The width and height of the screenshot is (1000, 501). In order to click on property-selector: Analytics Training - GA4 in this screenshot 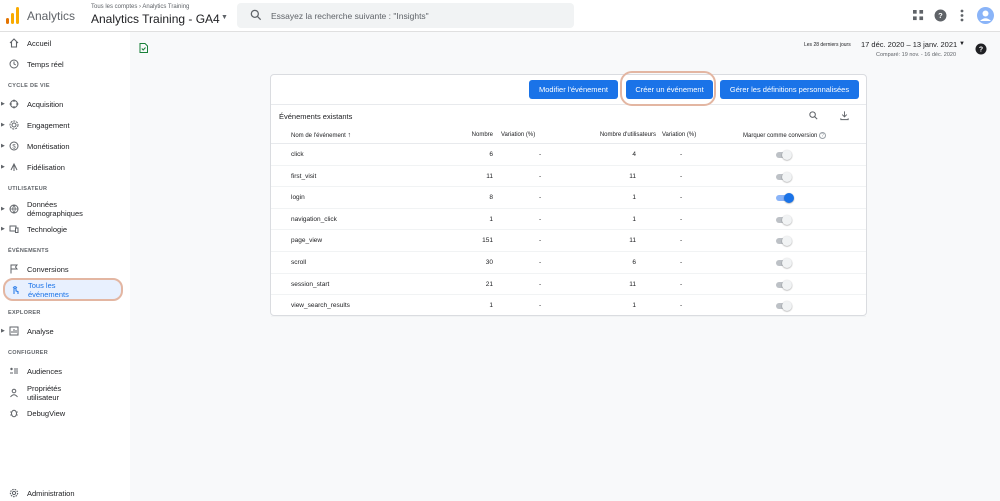, I will do `click(155, 19)`.